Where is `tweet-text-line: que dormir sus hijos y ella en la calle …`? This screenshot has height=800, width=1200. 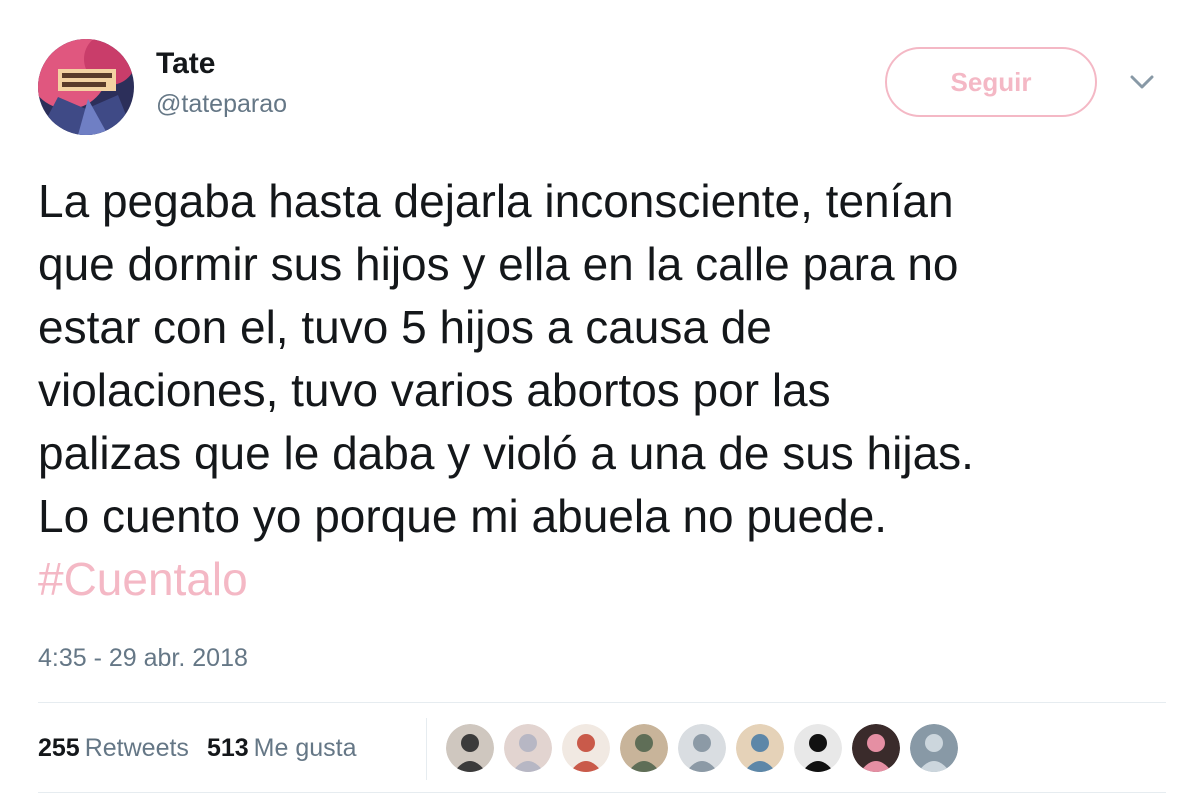
tweet-text-line: que dormir sus hijos y ella en la calle … is located at coordinates (498, 264).